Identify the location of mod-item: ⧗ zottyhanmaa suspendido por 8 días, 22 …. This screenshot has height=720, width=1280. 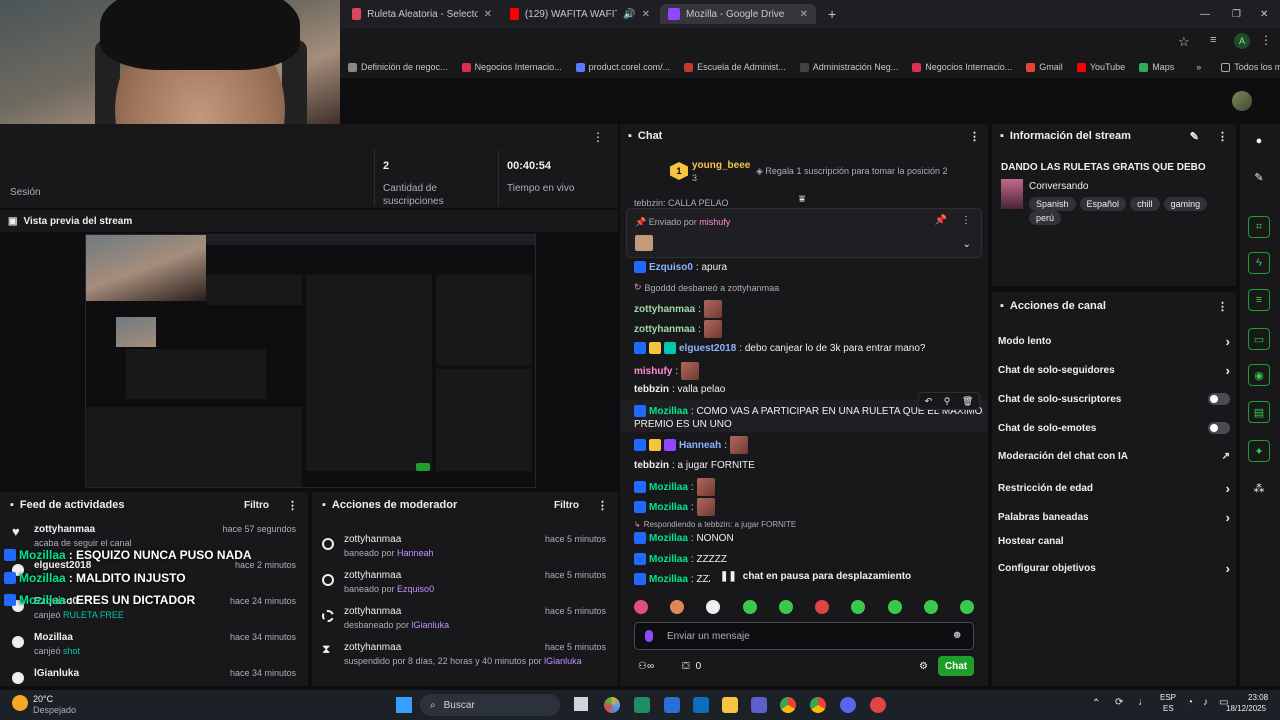
(465, 654).